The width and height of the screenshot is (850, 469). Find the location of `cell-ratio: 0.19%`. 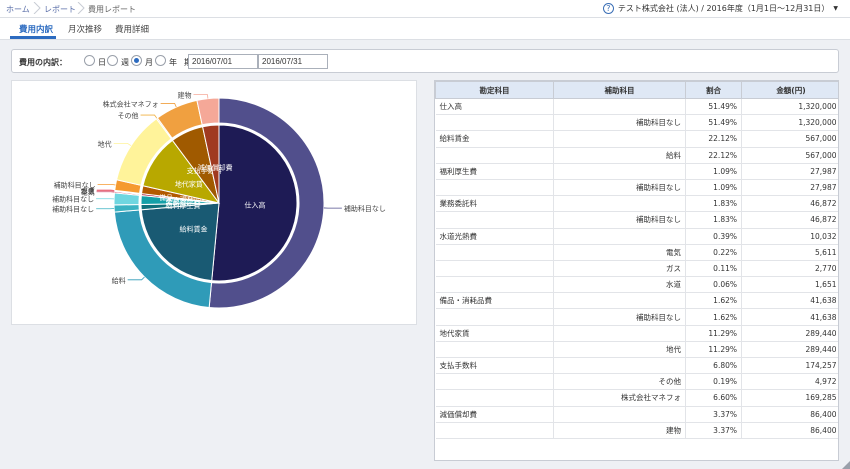

cell-ratio: 0.19% is located at coordinates (713, 382).